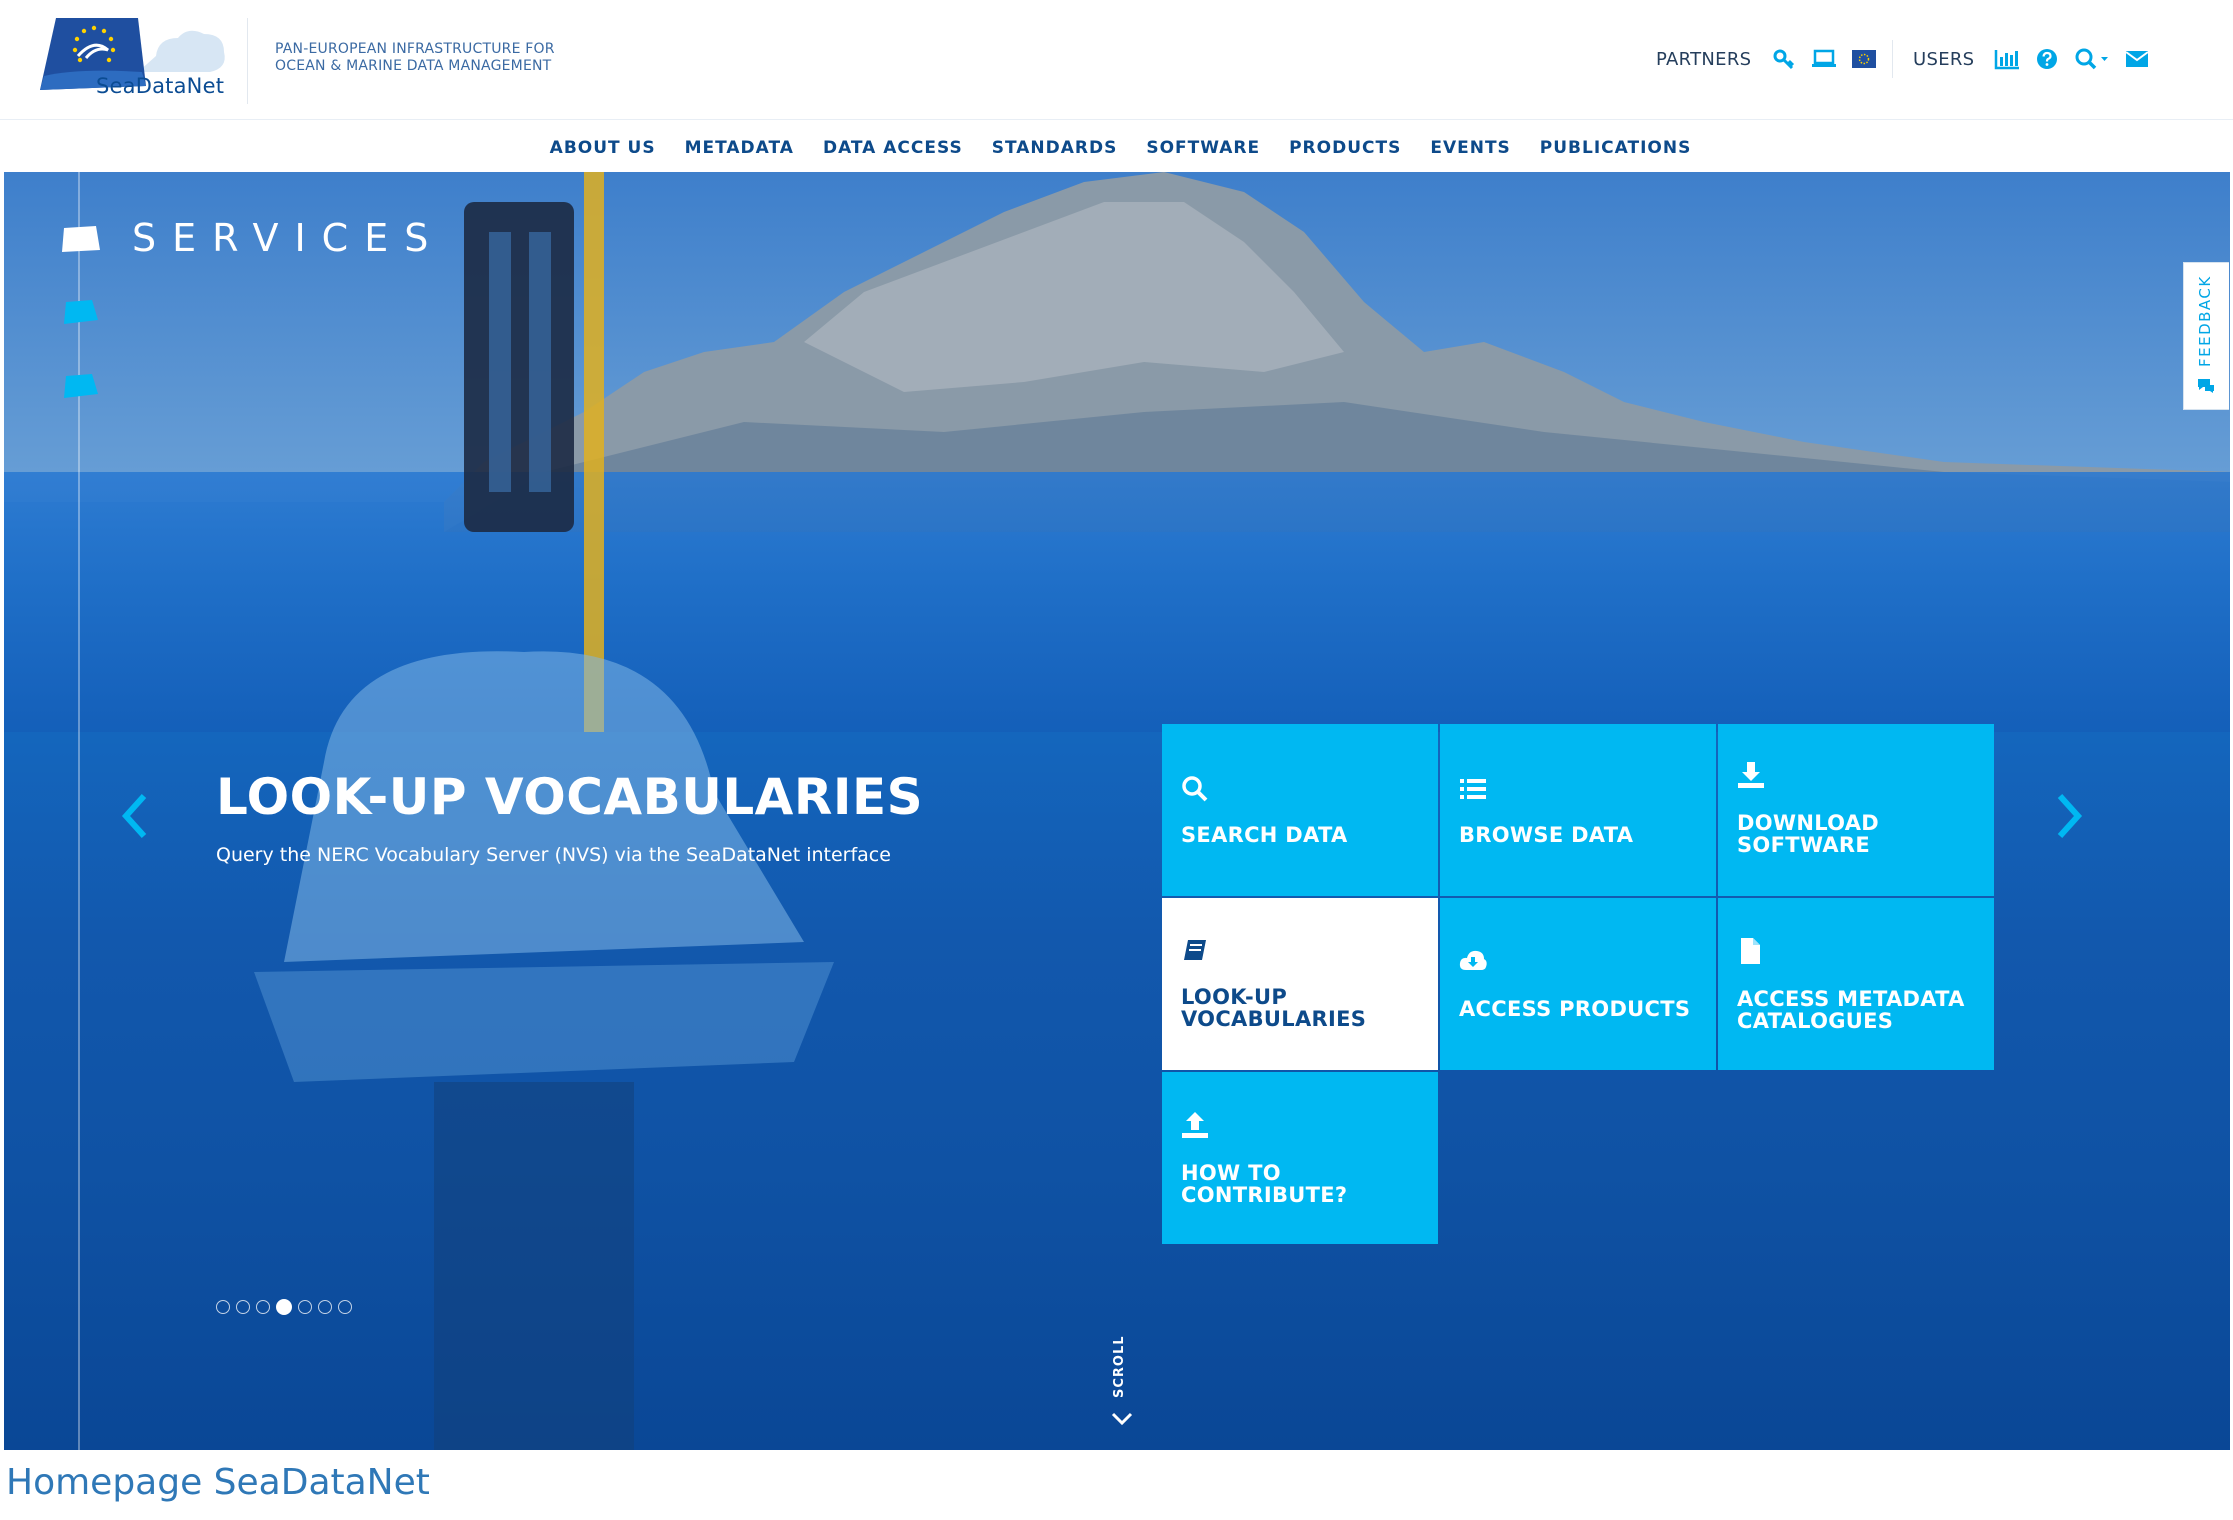 This screenshot has width=2233, height=1520. I want to click on nav-item-about-us: ABOUT US, so click(603, 148).